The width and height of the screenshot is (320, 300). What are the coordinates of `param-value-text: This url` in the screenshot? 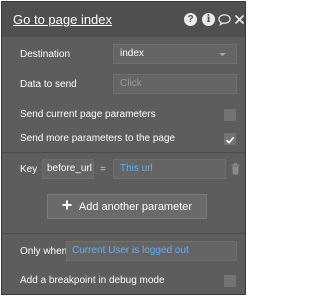 It's located at (136, 168).